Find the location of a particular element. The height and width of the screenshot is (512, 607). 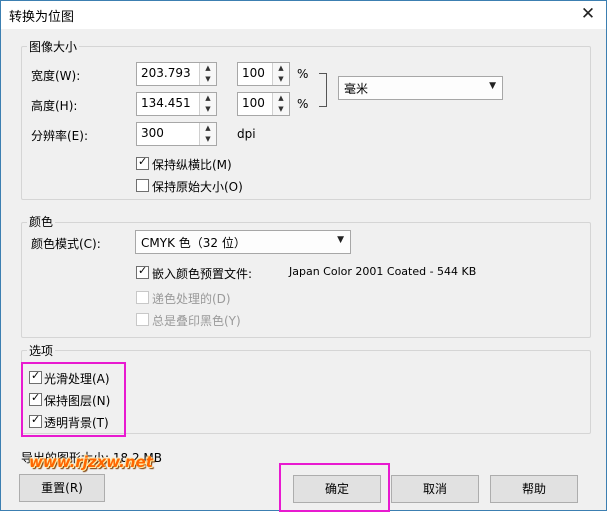

transparent-bg-checkbox: ✓ is located at coordinates (35, 420).